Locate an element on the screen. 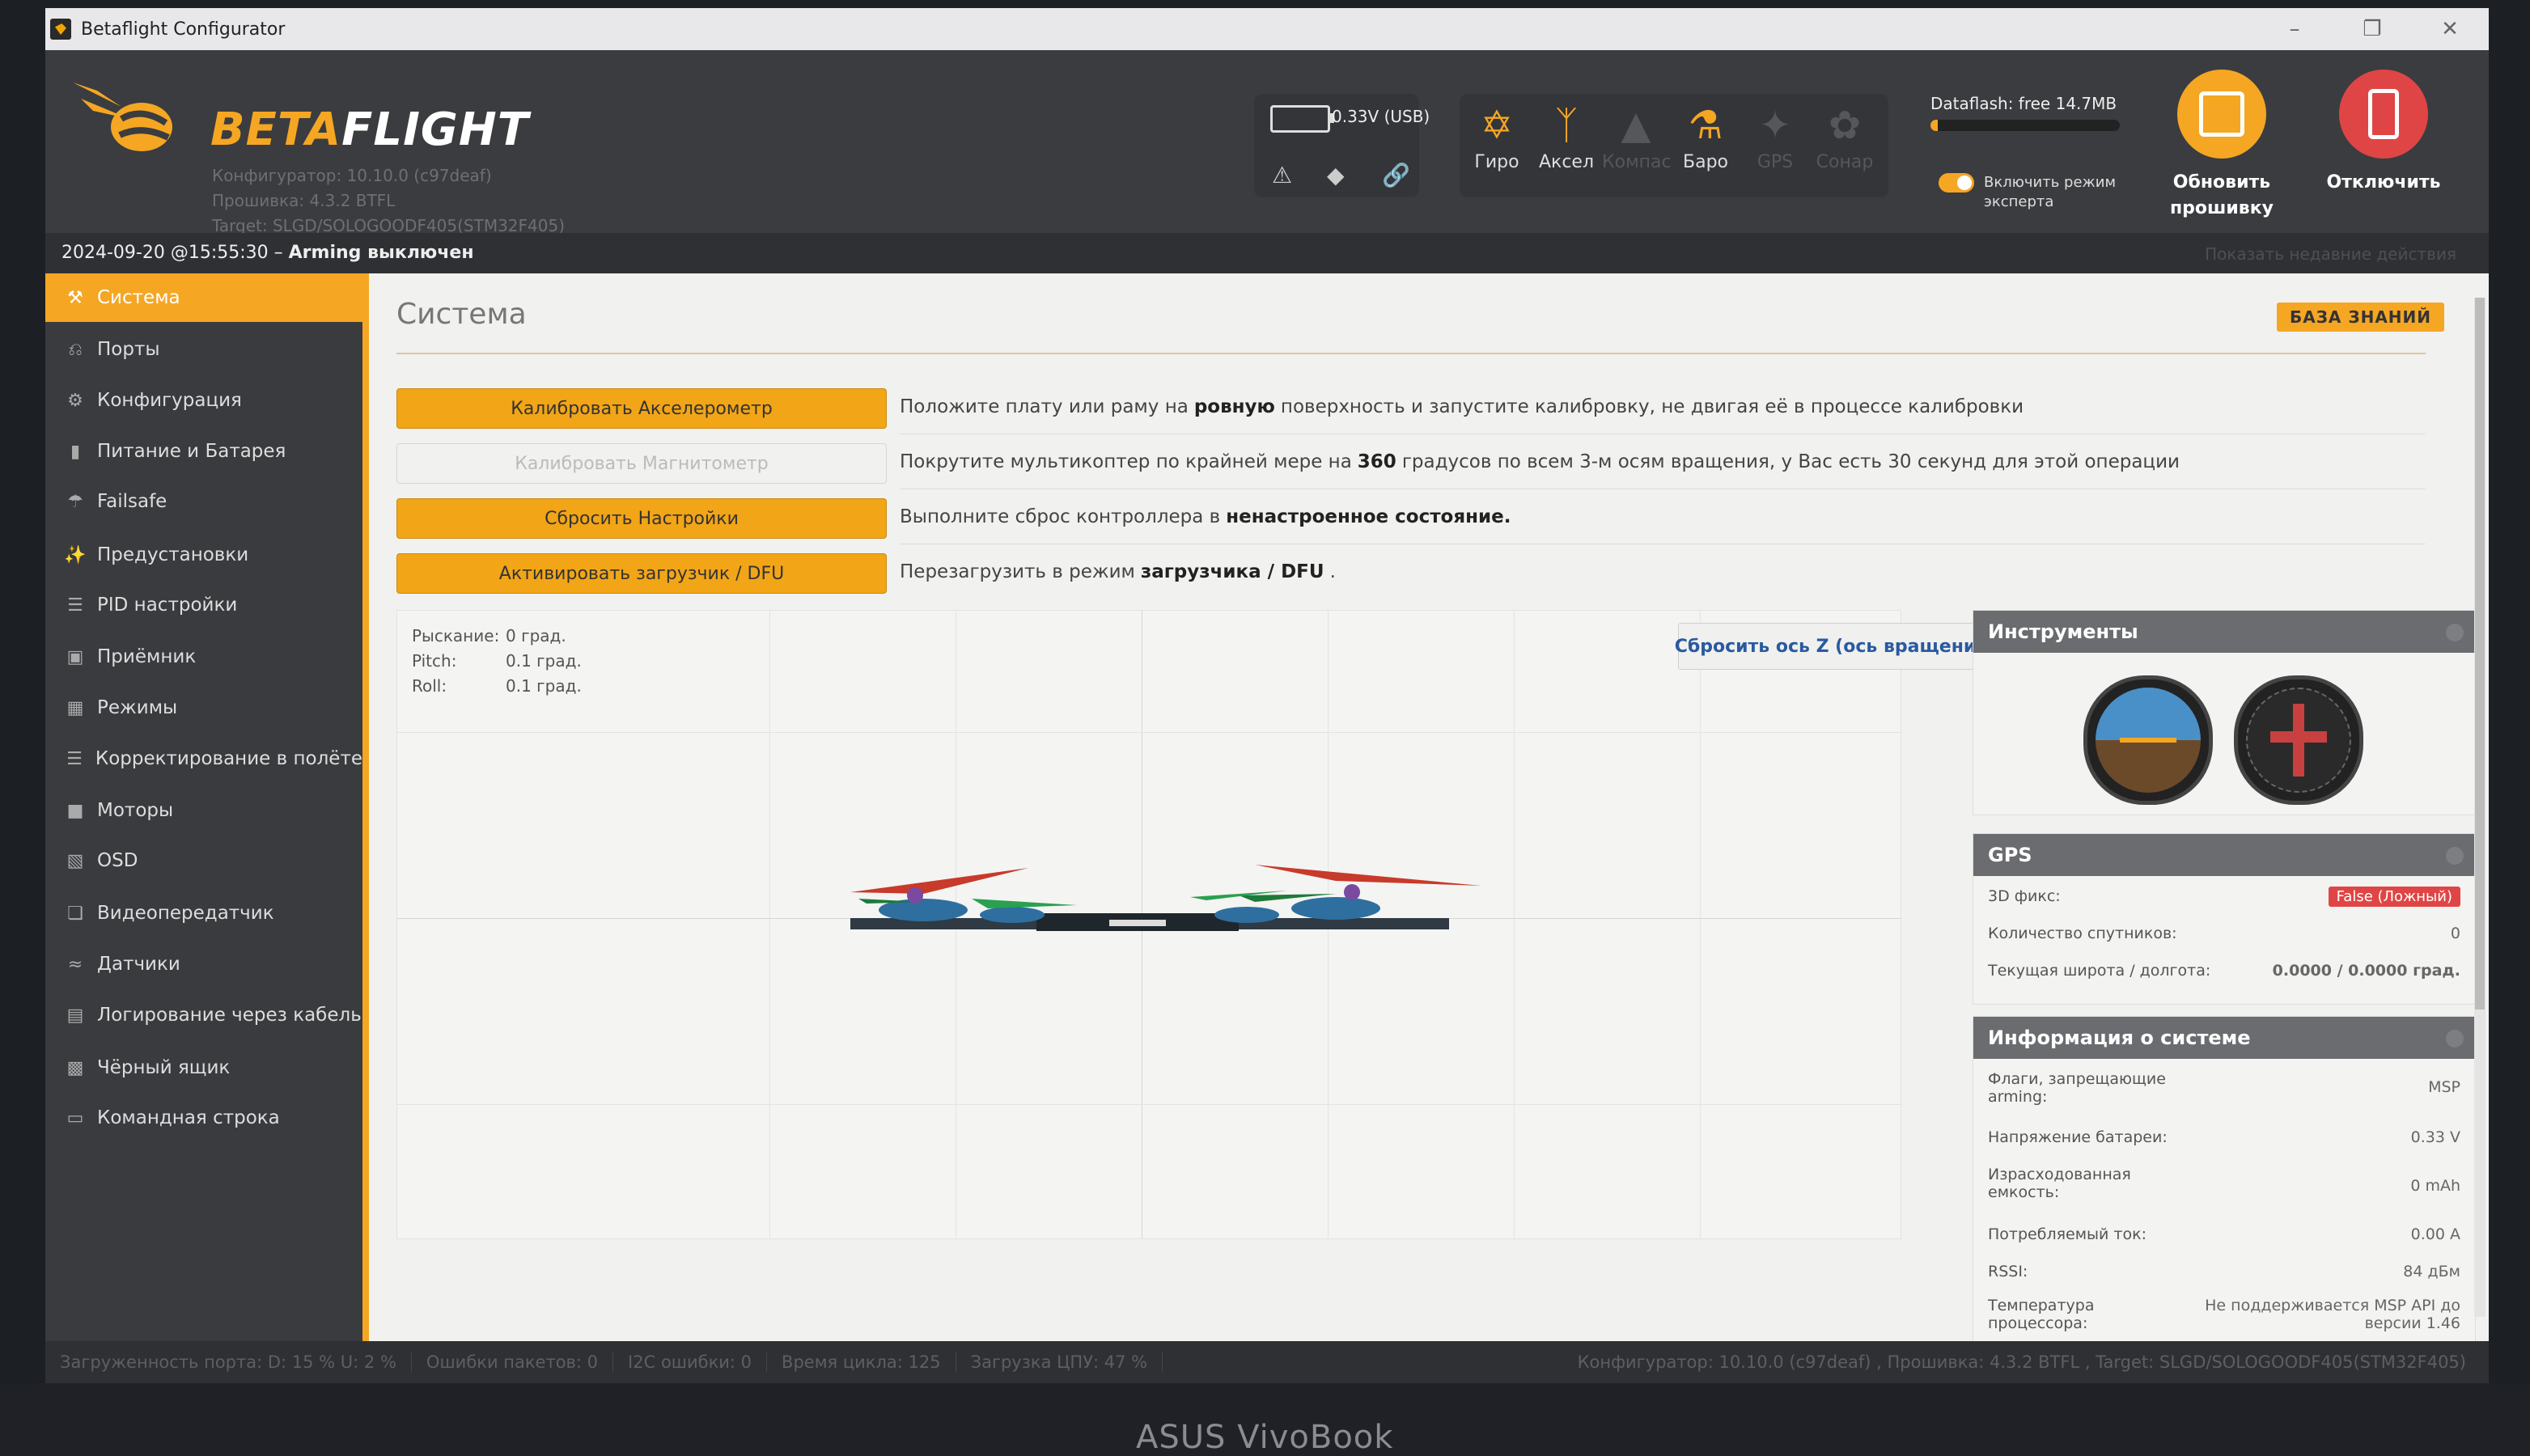  modes-icon: ▦ is located at coordinates (75, 707).